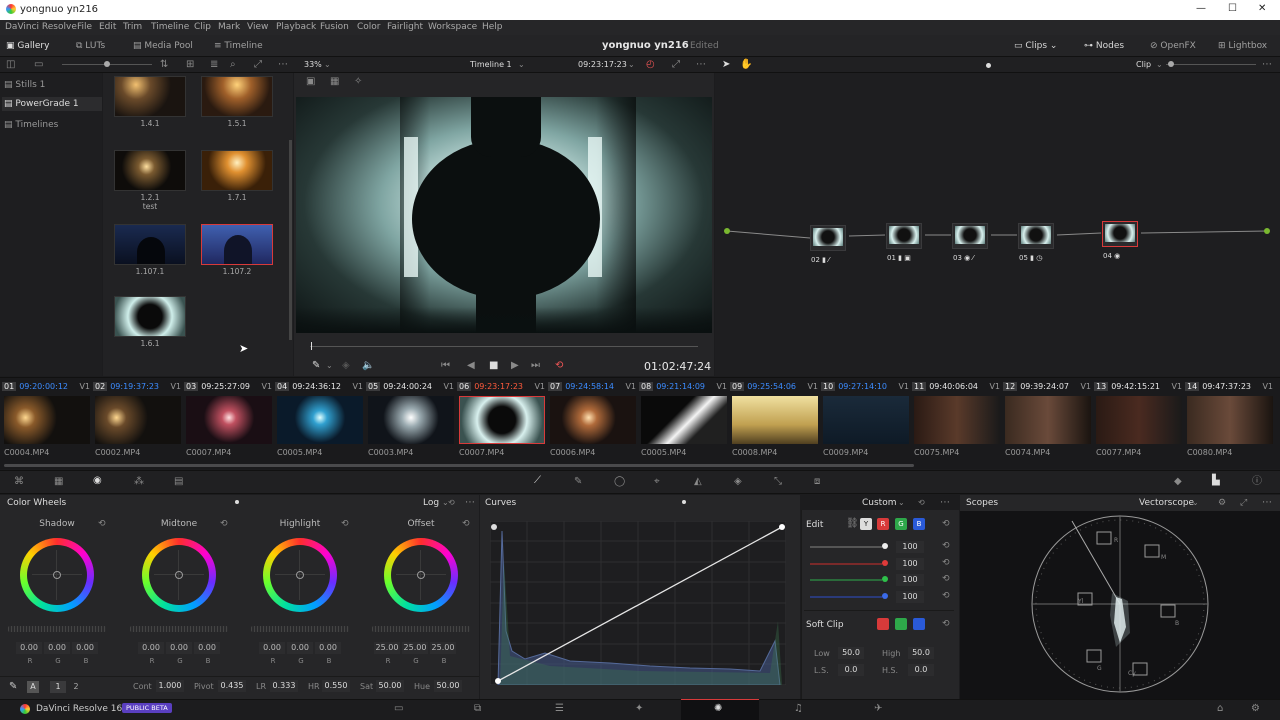 This screenshot has width=1280, height=720. I want to click on edit-page-icon: ☰, so click(559, 709).